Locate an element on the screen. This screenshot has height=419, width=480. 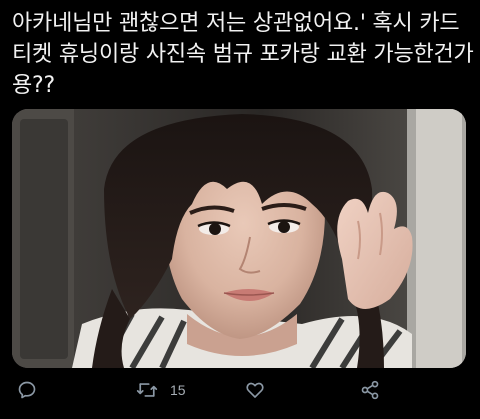
tweet-action-bar: 15 is located at coordinates (240, 390).